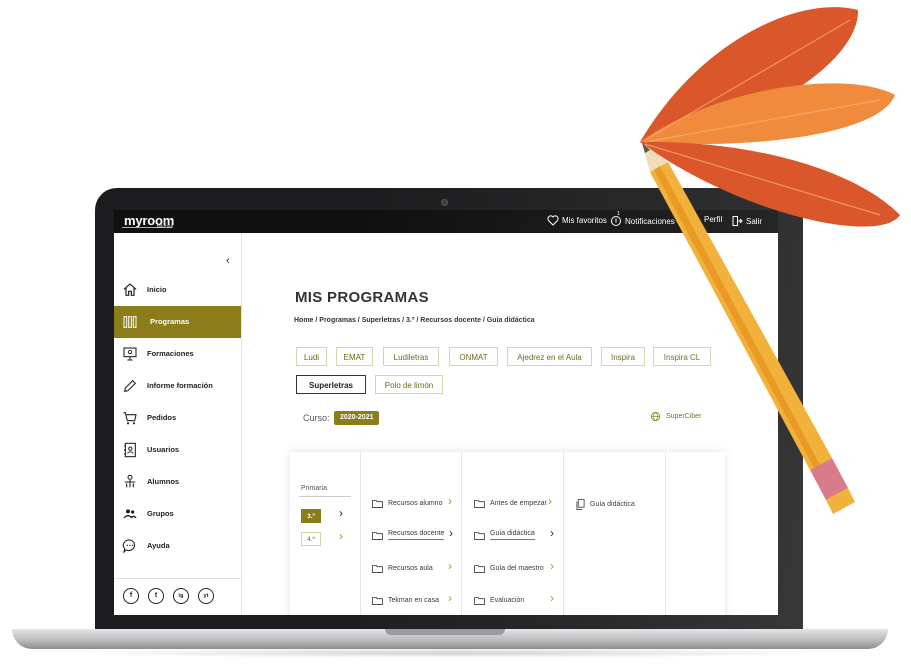  I want to click on program-tab-superletras: Superletras, so click(331, 384).